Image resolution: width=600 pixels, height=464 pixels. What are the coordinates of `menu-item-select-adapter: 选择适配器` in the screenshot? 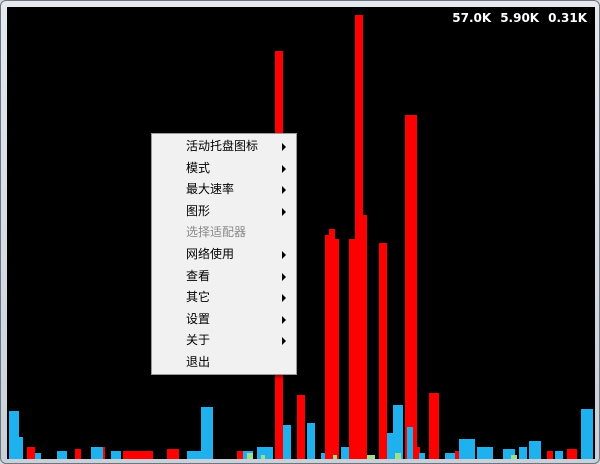 It's located at (224, 233).